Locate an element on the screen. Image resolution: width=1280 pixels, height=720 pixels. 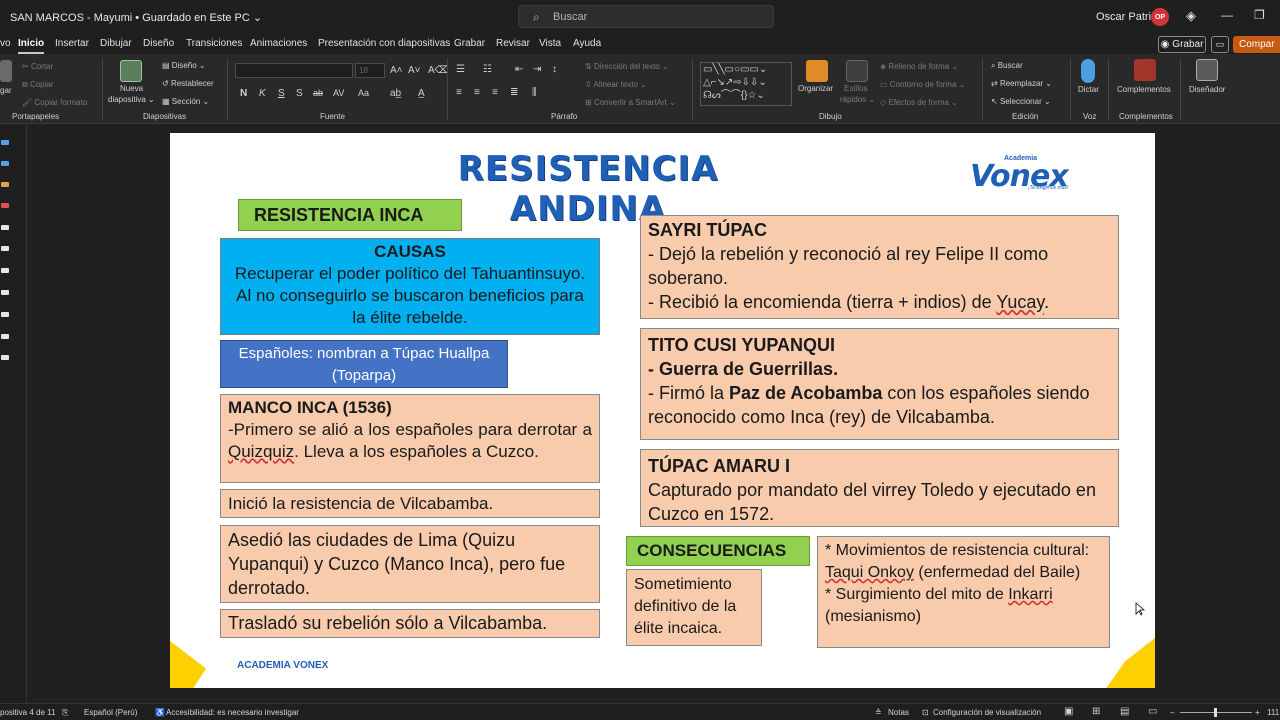
quick-styles-label-1: Estilos is located at coordinates (856, 88).